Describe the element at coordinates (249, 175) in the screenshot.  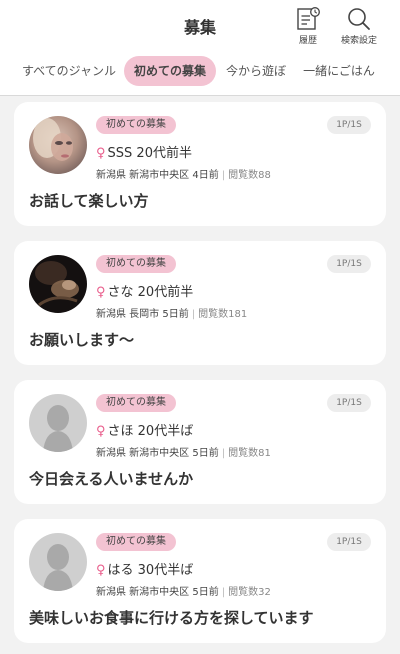
I see `view-count: 閲覧数88` at that location.